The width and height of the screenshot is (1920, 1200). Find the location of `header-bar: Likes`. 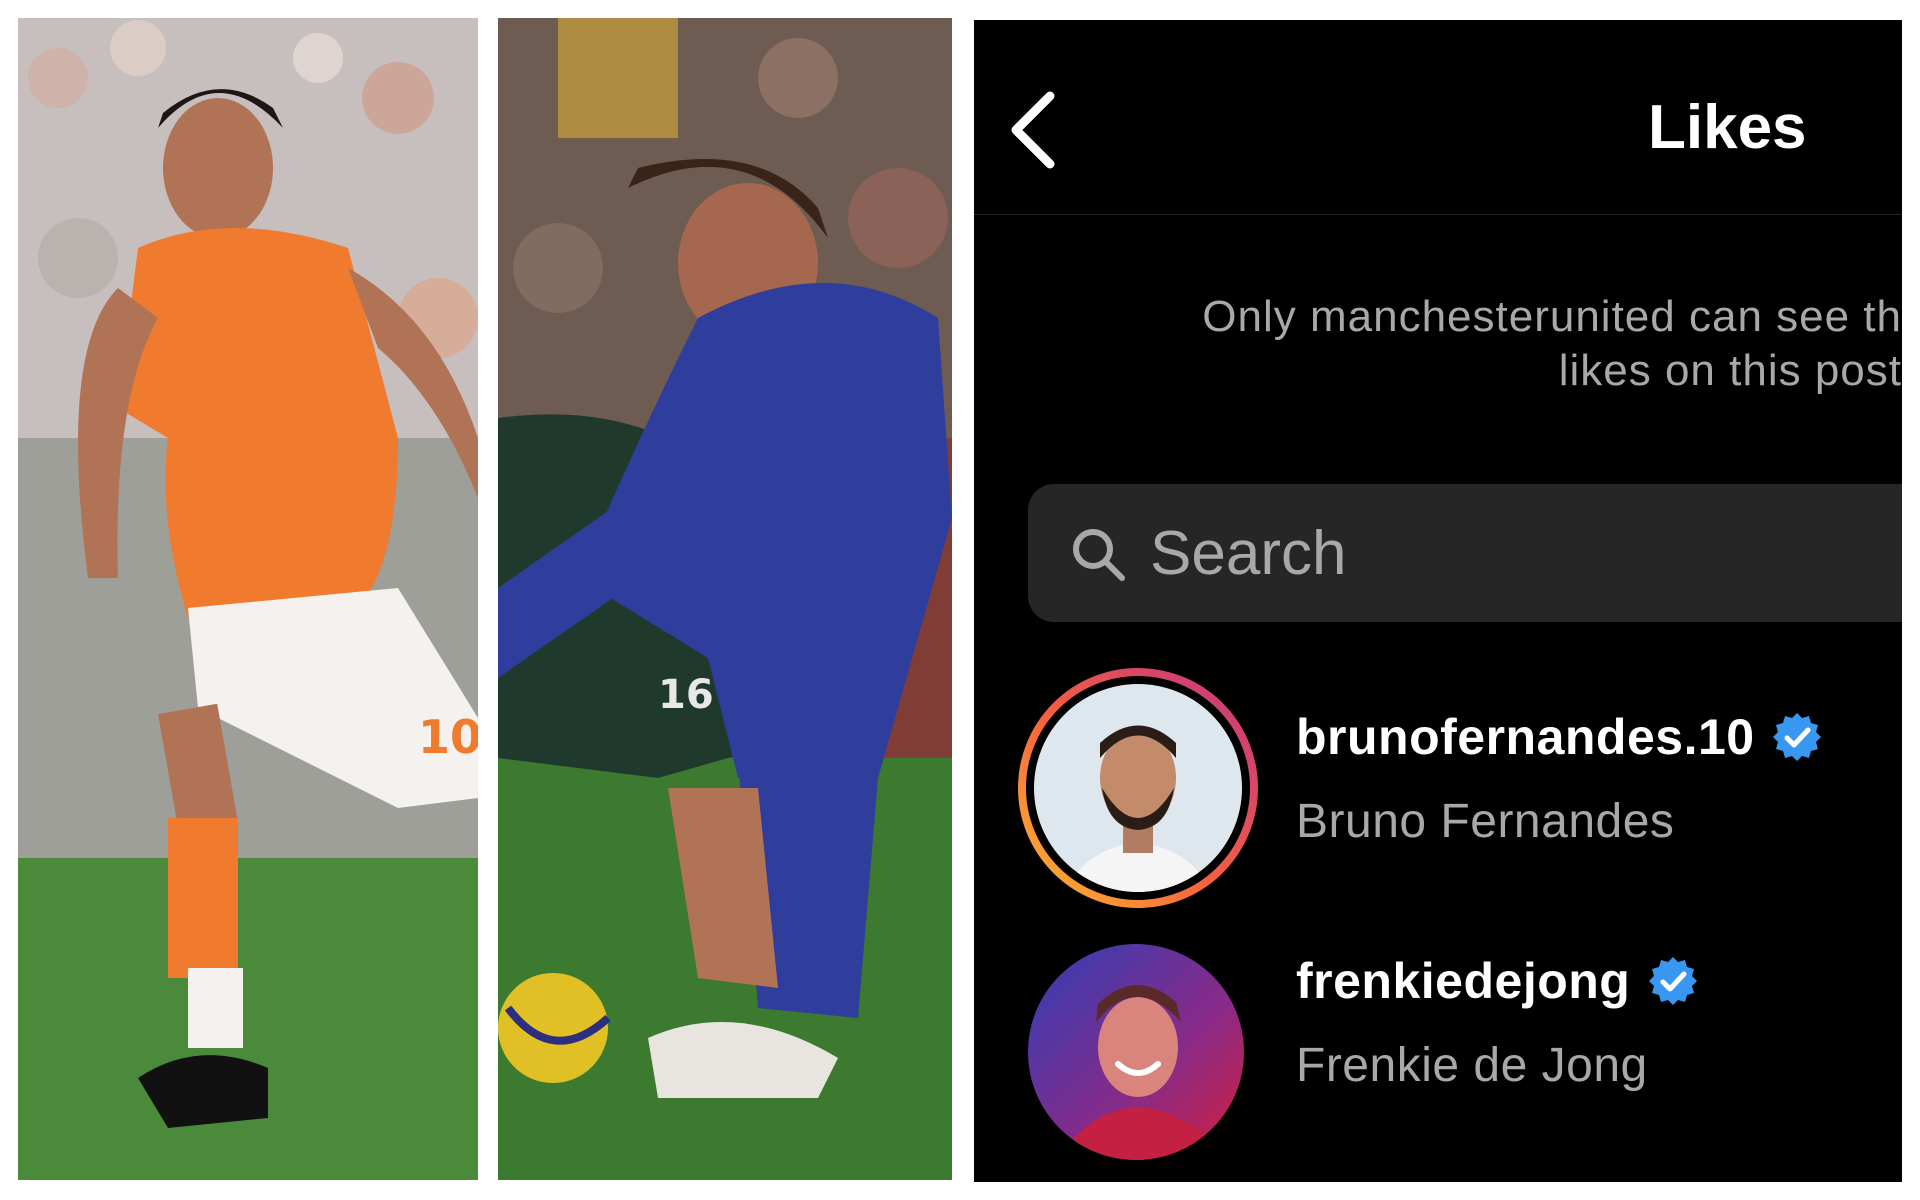

header-bar: Likes is located at coordinates (1438, 117).